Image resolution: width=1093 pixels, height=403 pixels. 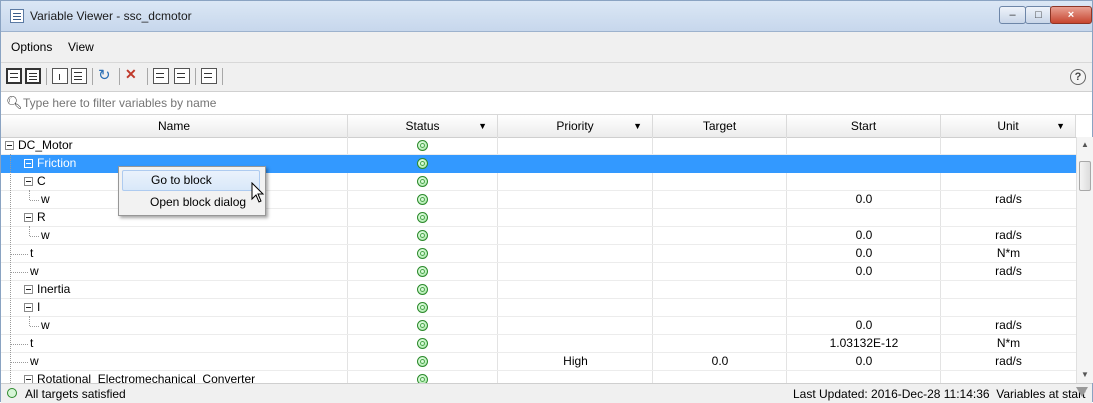 I want to click on column-header-status: Status ▼, so click(x=423, y=126).